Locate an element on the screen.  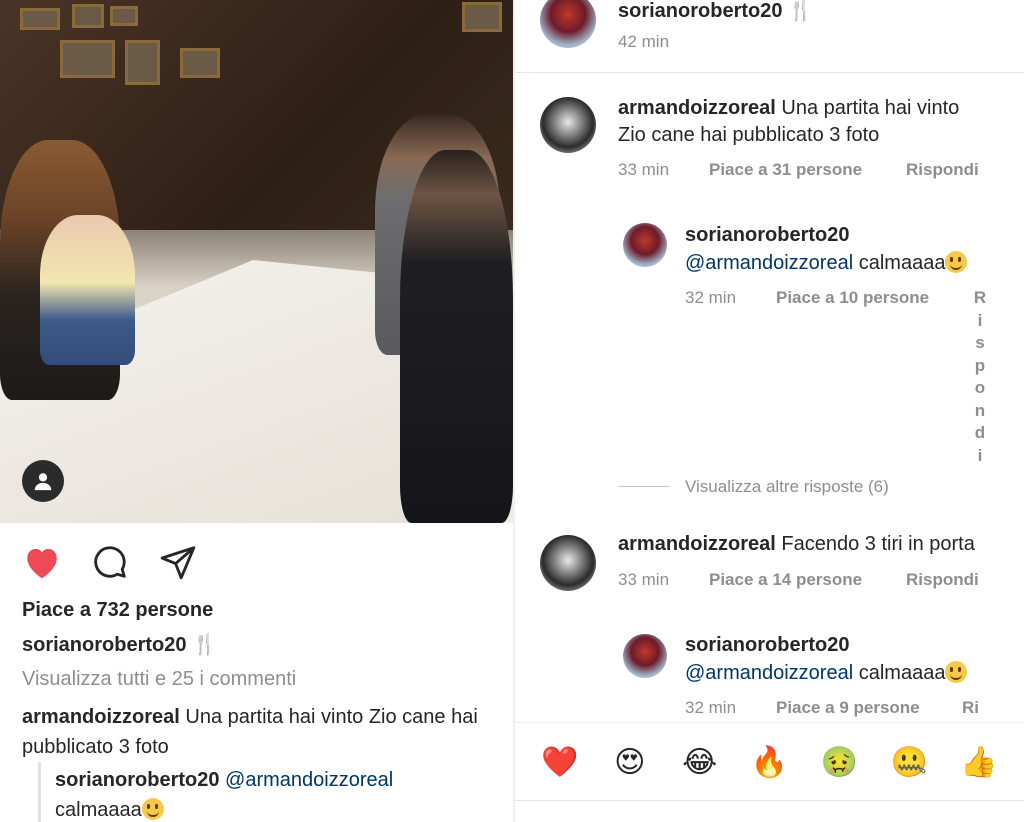
like-count-link: Piace a 9 persone is located at coordinates (848, 708).